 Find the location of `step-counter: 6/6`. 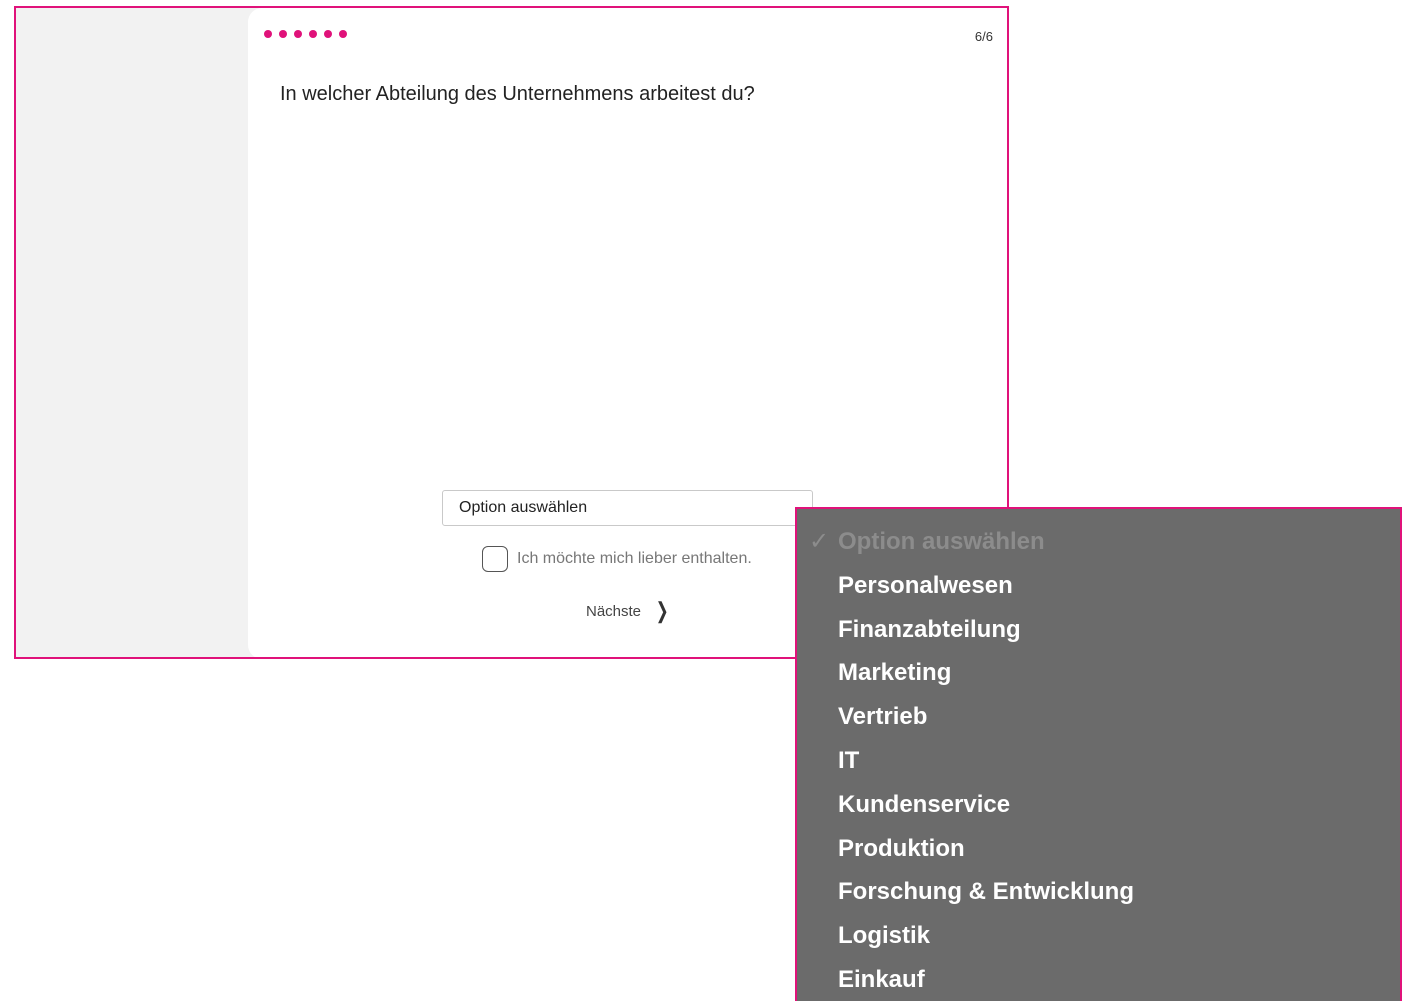

step-counter: 6/6 is located at coordinates (983, 36).